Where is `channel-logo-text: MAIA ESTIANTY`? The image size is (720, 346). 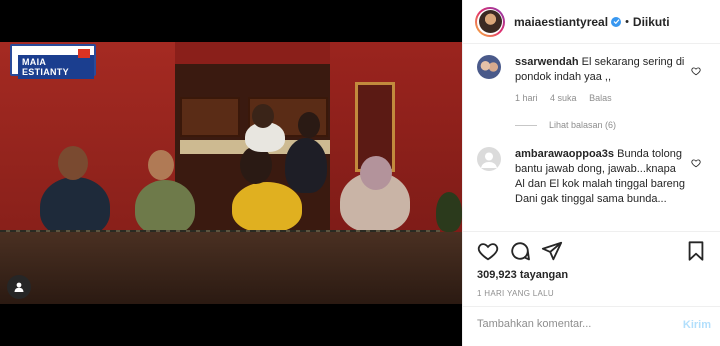 channel-logo-text: MAIA ESTIANTY is located at coordinates (56, 67).